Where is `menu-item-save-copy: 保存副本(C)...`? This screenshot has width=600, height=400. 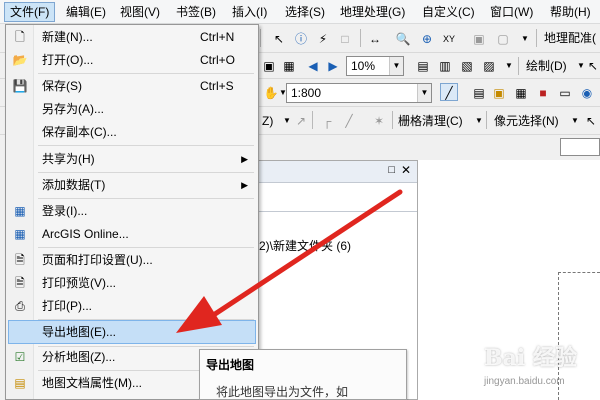
menu-item-save-copy: 保存副本(C)... is located at coordinates (132, 132).